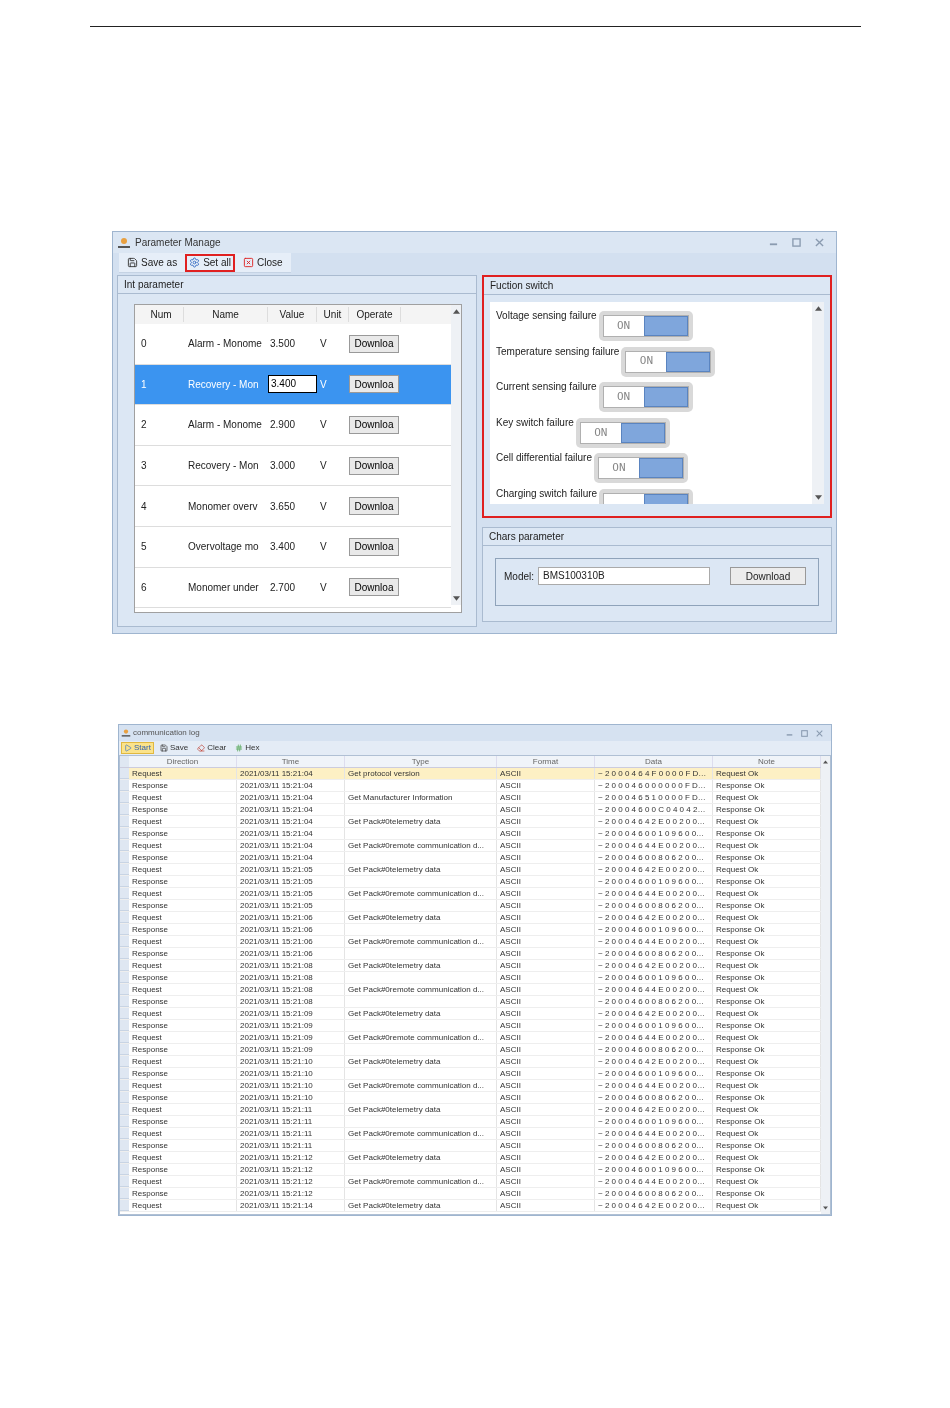 The width and height of the screenshot is (950, 1408). What do you see at coordinates (470, 1122) in the screenshot?
I see `log-row: Response 2021/03/11 15:21:11 ASCII ~ 2 0 0 0 4 6 0 0 1 0 9 6 0 0… Response Ok` at bounding box center [470, 1122].